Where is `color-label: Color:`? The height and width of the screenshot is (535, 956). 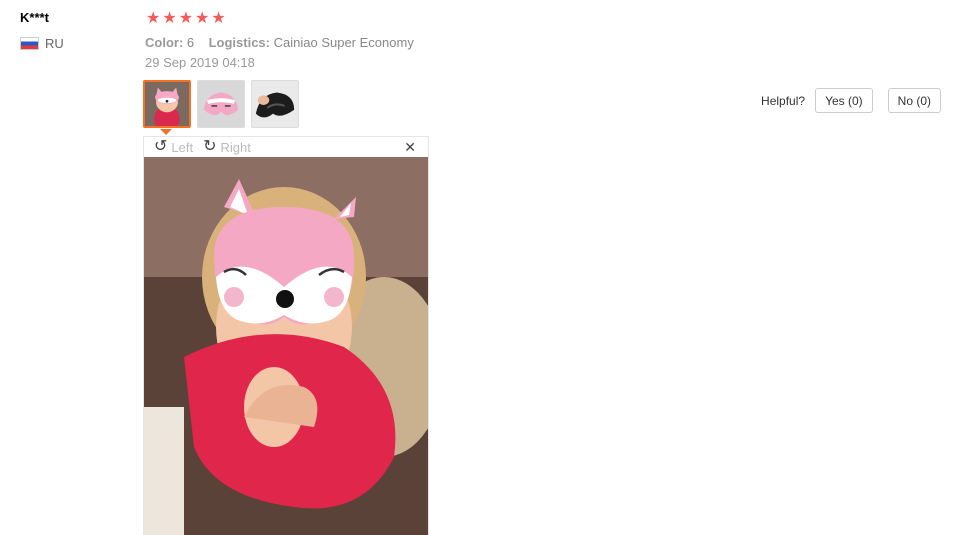 color-label: Color: is located at coordinates (164, 42).